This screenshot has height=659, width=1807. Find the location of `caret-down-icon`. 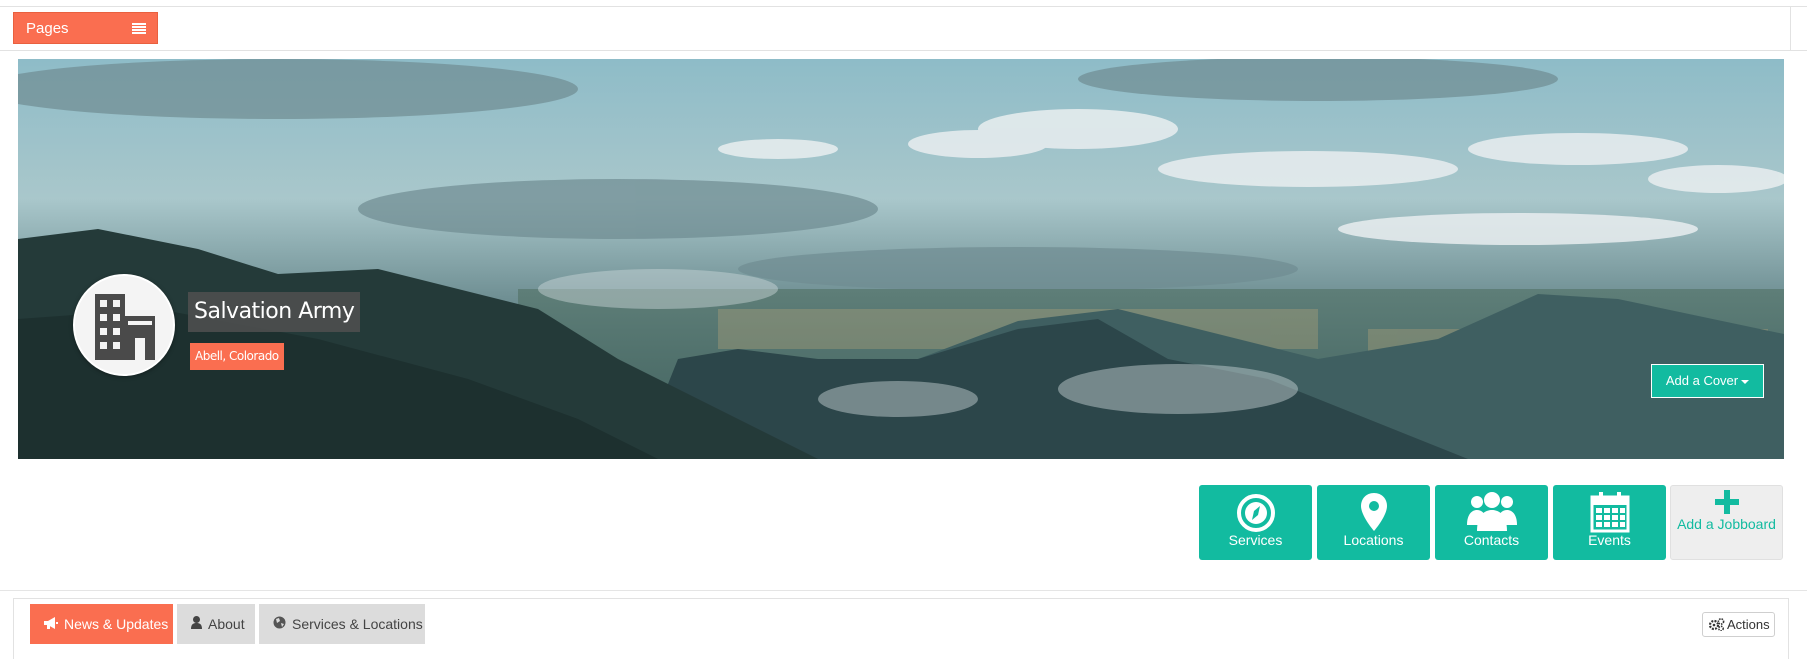

caret-down-icon is located at coordinates (1745, 381).